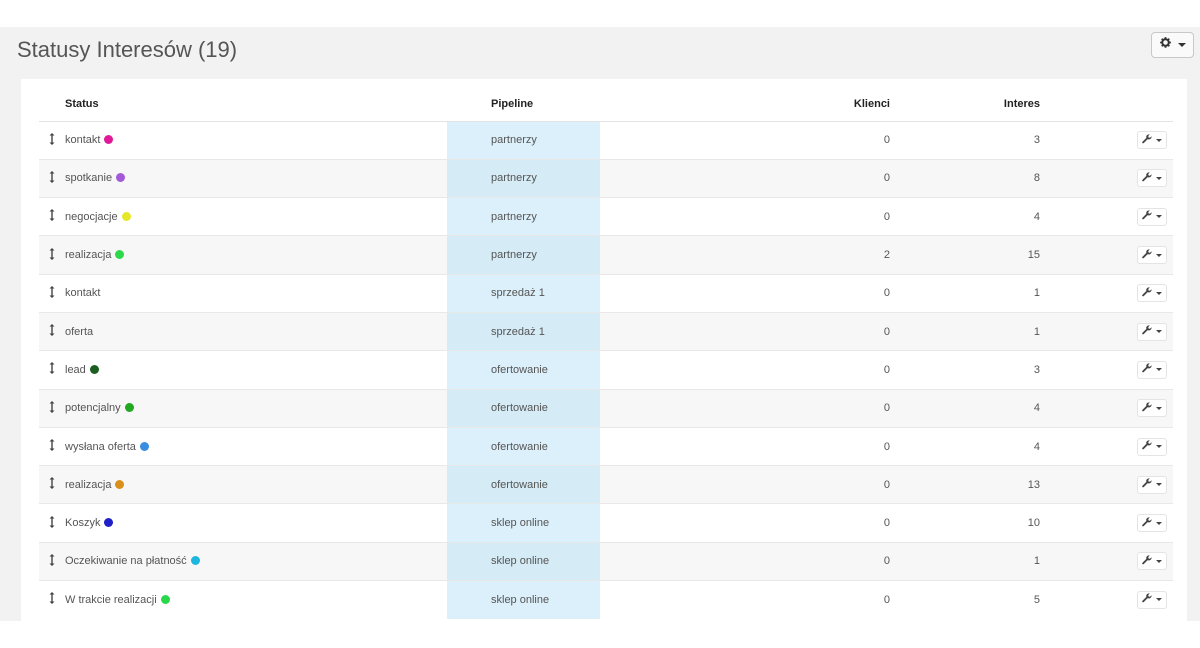  What do you see at coordinates (88, 484) in the screenshot?
I see `status-label: realizacja` at bounding box center [88, 484].